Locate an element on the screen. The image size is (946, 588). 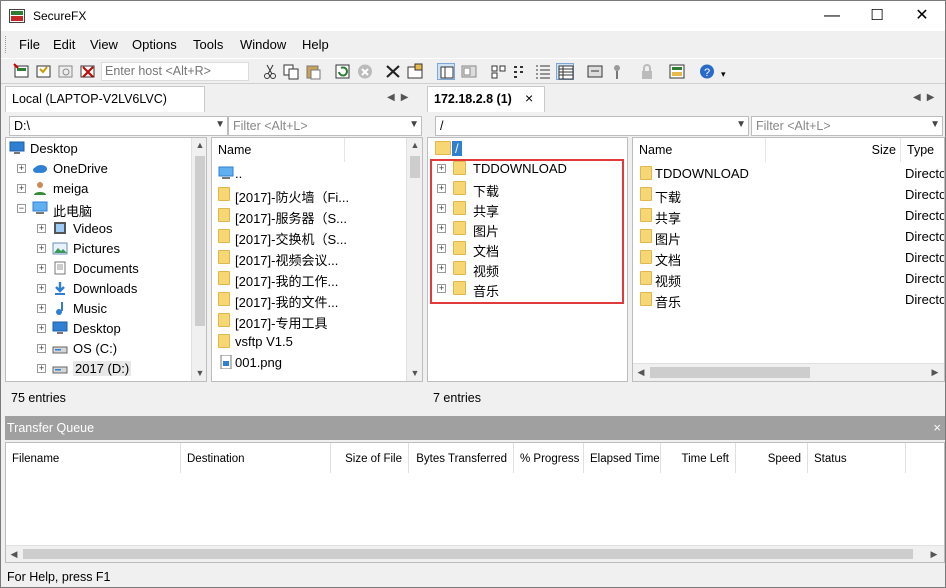
reconnect-icon is located at coordinates (66, 71).